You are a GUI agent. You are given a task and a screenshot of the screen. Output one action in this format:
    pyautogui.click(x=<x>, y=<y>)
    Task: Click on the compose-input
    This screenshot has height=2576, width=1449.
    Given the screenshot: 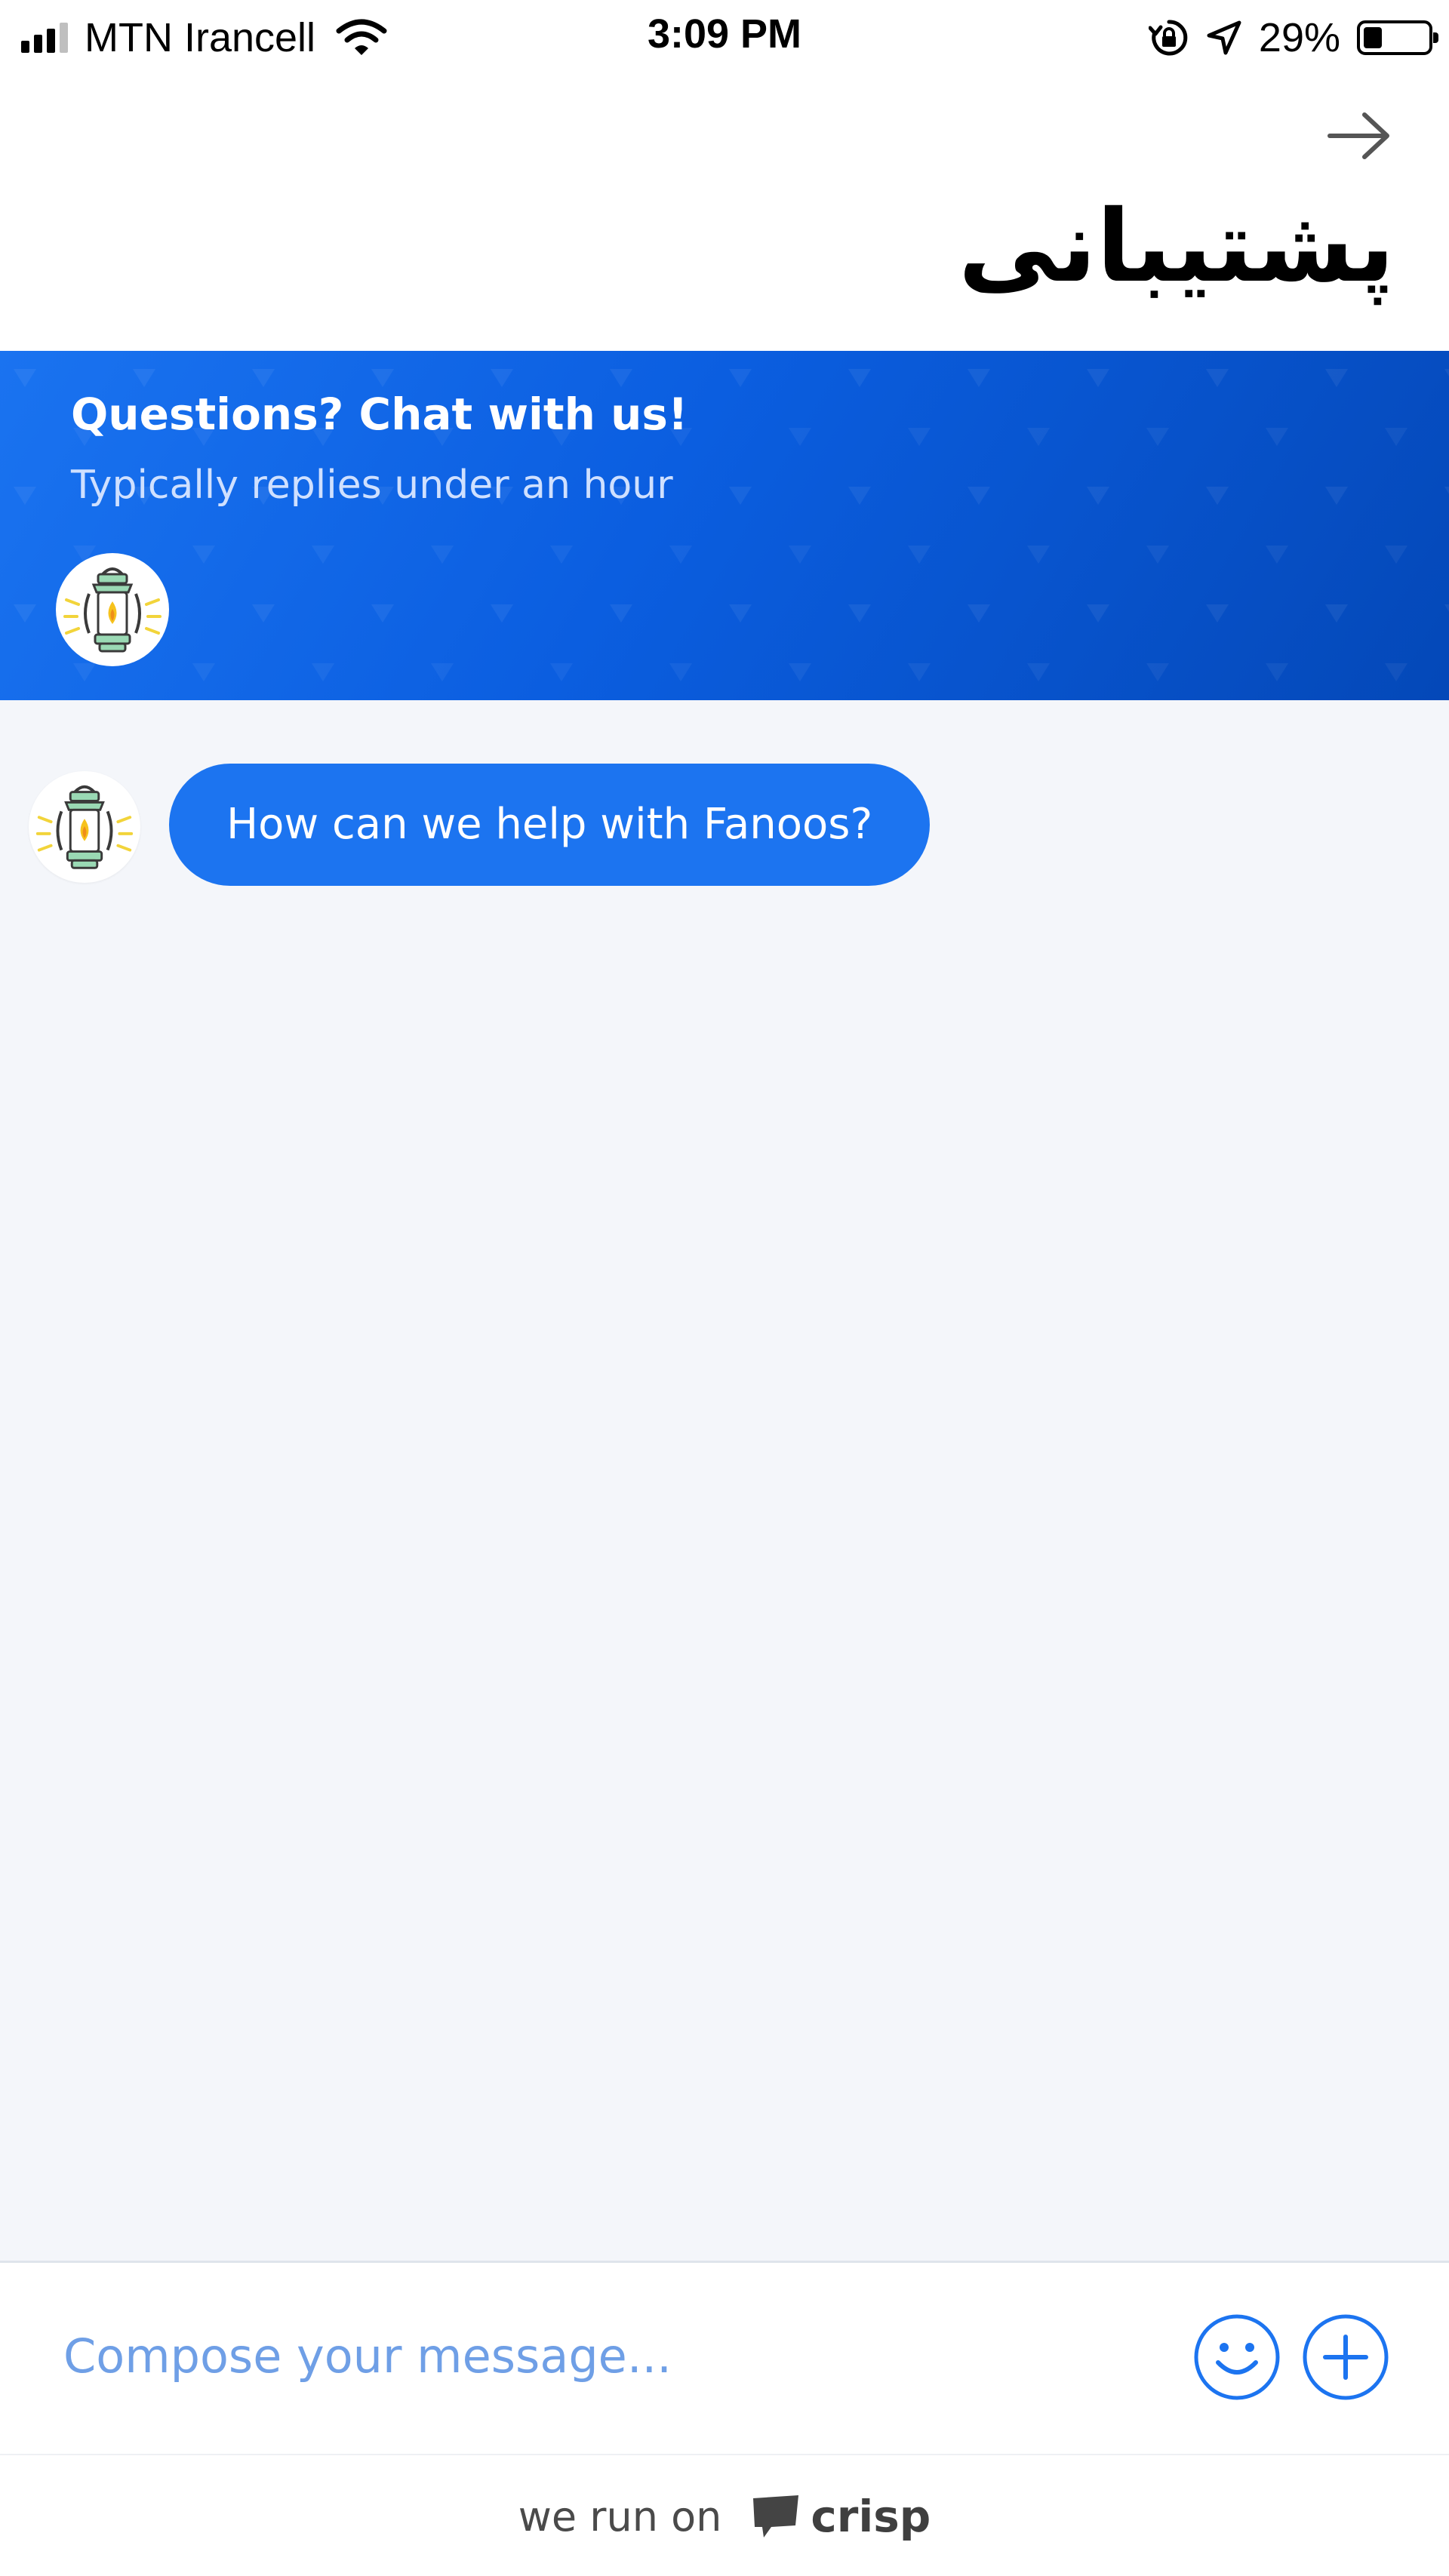 What is the action you would take?
    pyautogui.click(x=584, y=2356)
    